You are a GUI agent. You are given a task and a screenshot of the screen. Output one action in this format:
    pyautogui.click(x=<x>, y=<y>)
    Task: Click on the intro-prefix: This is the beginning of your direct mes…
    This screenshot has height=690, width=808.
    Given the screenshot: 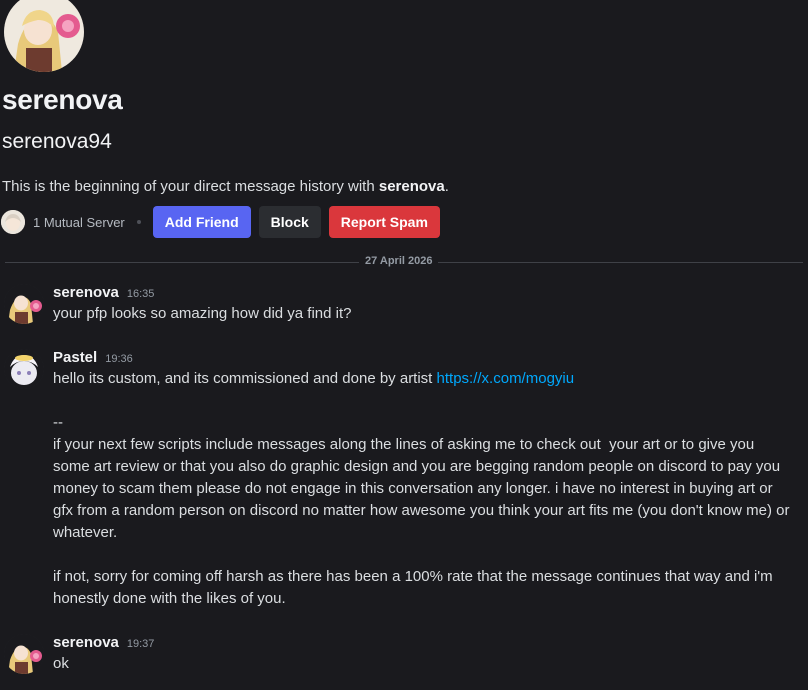 What is the action you would take?
    pyautogui.click(x=190, y=186)
    